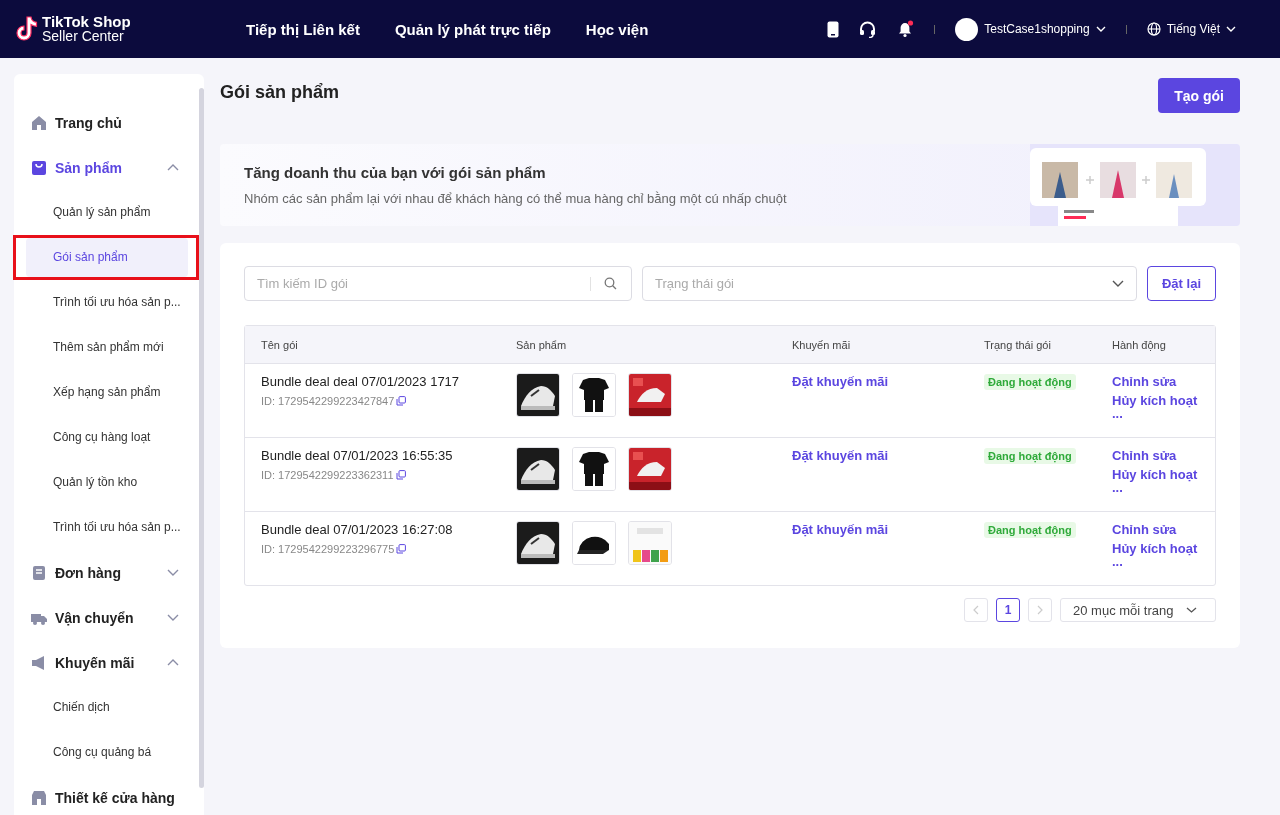 The height and width of the screenshot is (815, 1280). I want to click on create-bundle-button: Tạo gói, so click(1199, 95).